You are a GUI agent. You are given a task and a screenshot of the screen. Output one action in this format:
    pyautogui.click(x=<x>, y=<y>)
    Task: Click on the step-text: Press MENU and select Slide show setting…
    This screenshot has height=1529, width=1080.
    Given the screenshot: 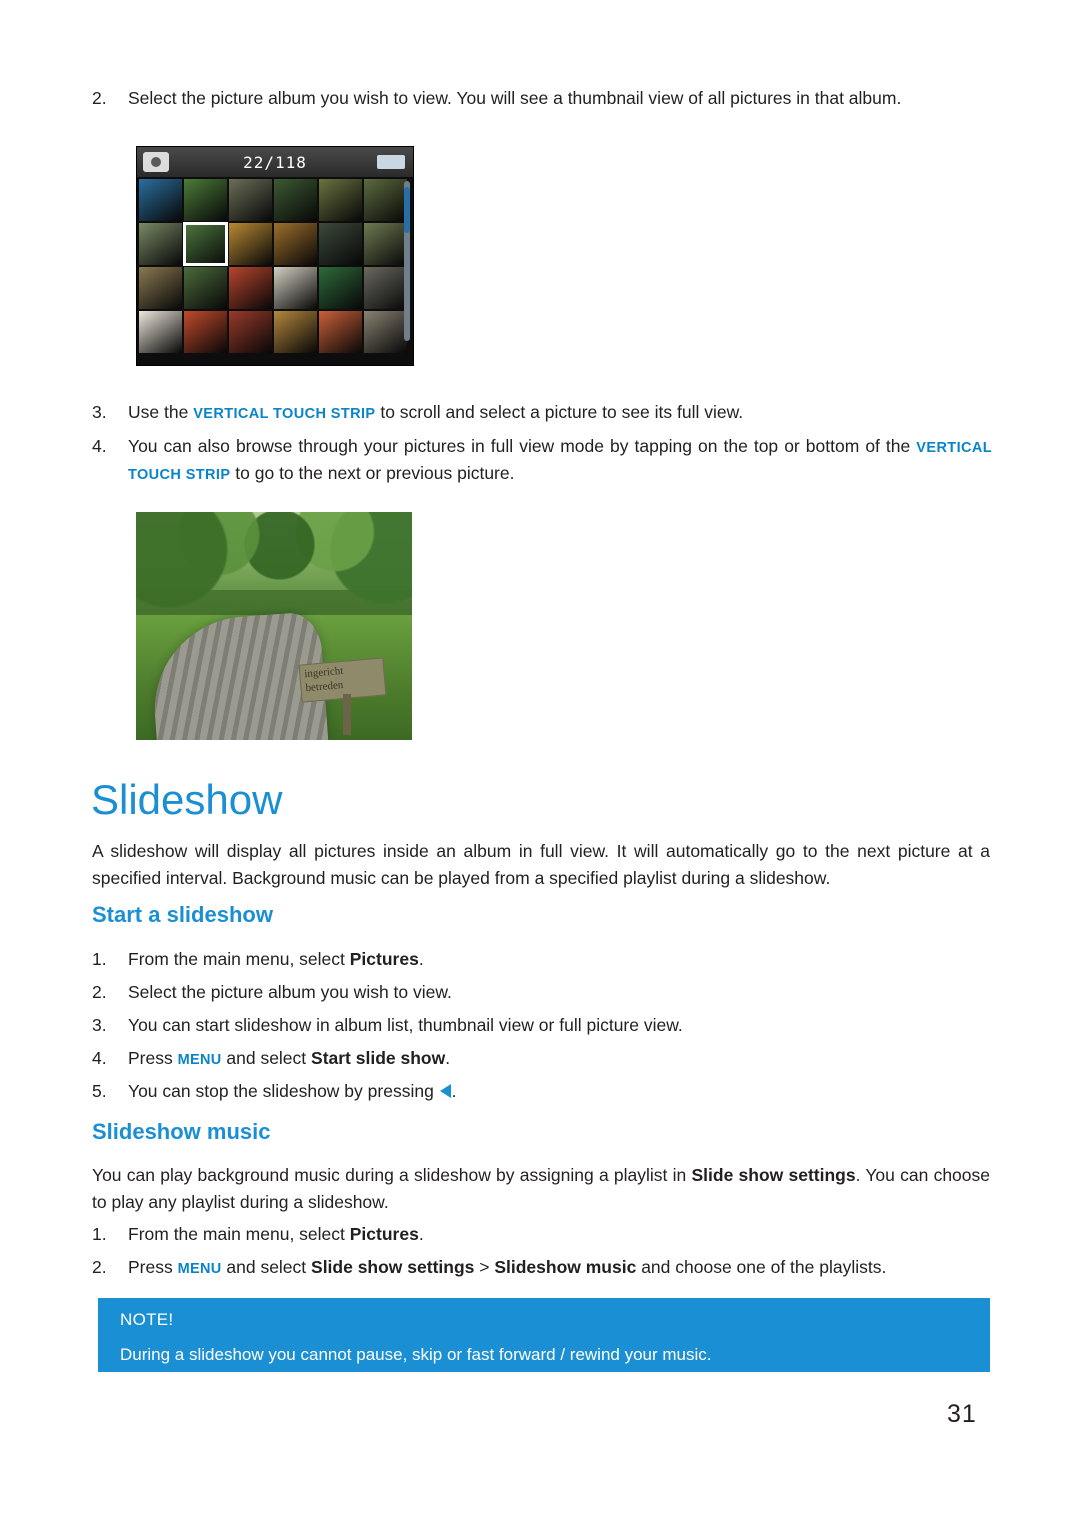 What is the action you would take?
    pyautogui.click(x=555, y=1267)
    